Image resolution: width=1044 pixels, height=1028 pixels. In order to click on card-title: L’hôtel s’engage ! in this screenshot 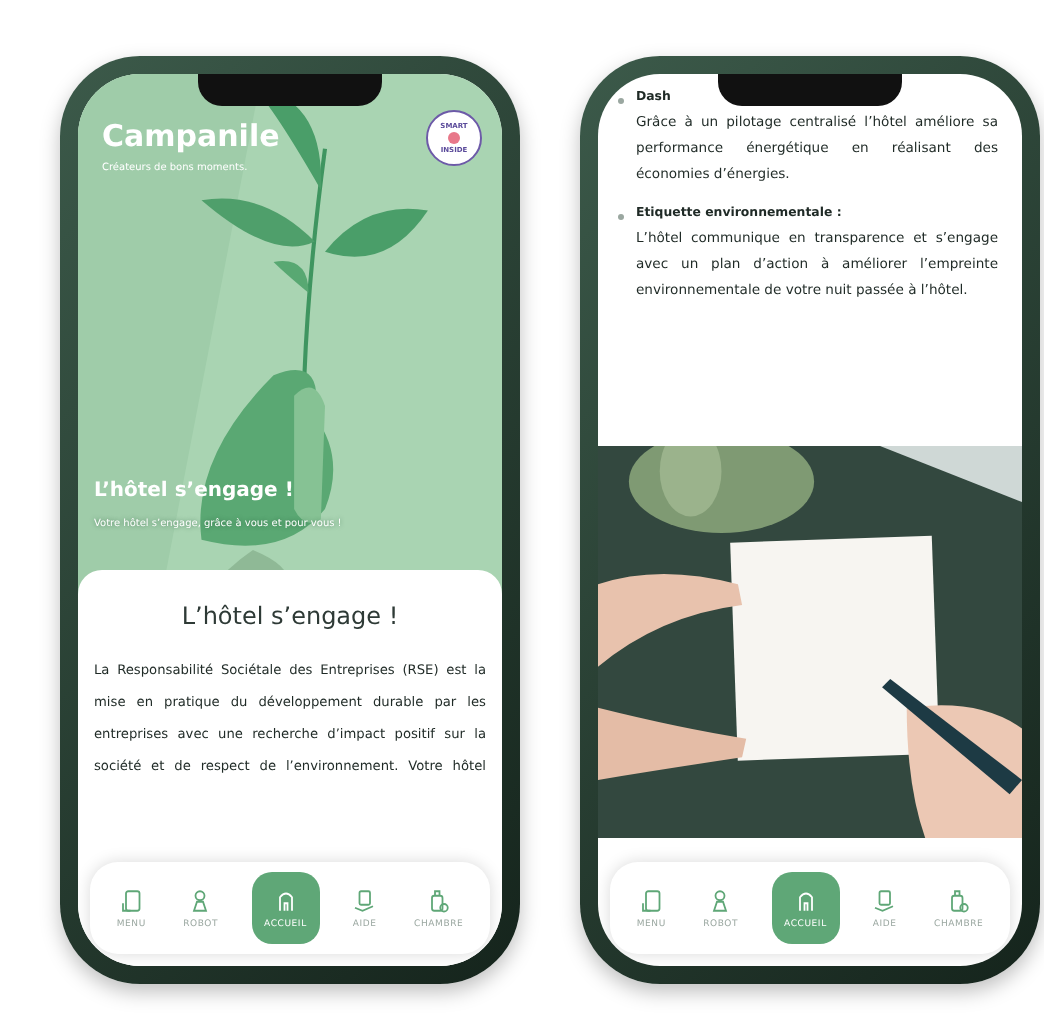, I will do `click(290, 616)`.